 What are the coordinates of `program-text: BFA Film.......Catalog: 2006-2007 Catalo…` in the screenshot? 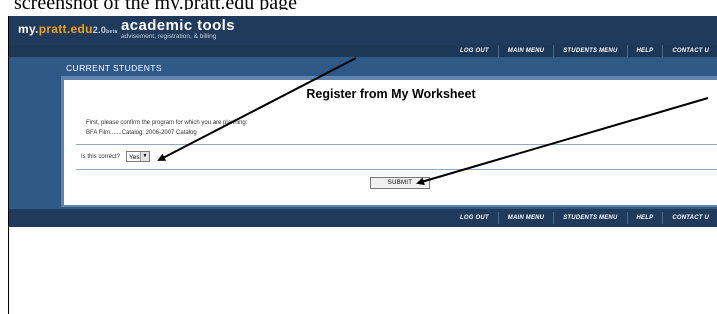 It's located at (141, 133).